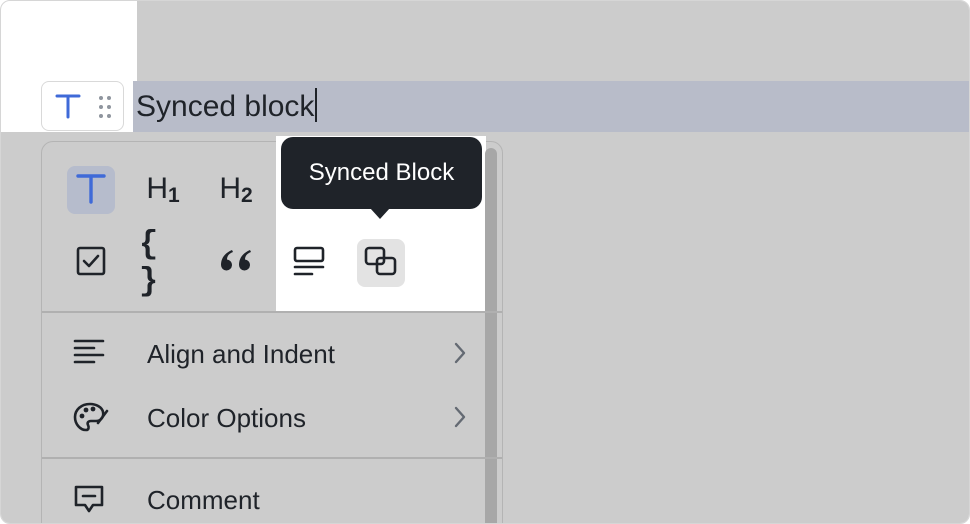 Image resolution: width=970 pixels, height=524 pixels. I want to click on quote-icon, so click(236, 263).